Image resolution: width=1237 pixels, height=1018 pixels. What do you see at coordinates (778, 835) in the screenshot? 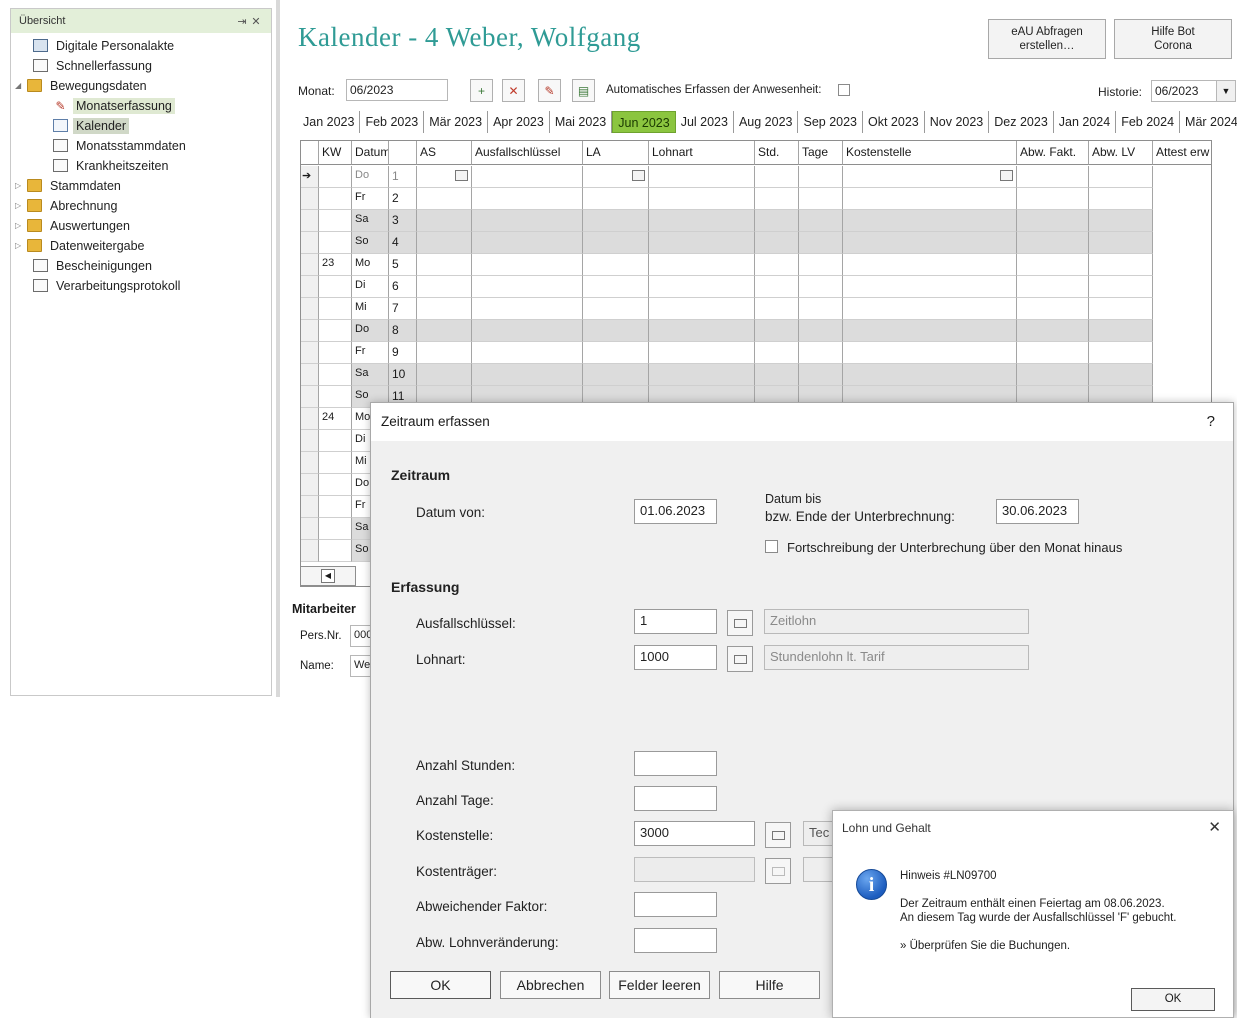
I see `kostenstelle-picker-icon` at bounding box center [778, 835].